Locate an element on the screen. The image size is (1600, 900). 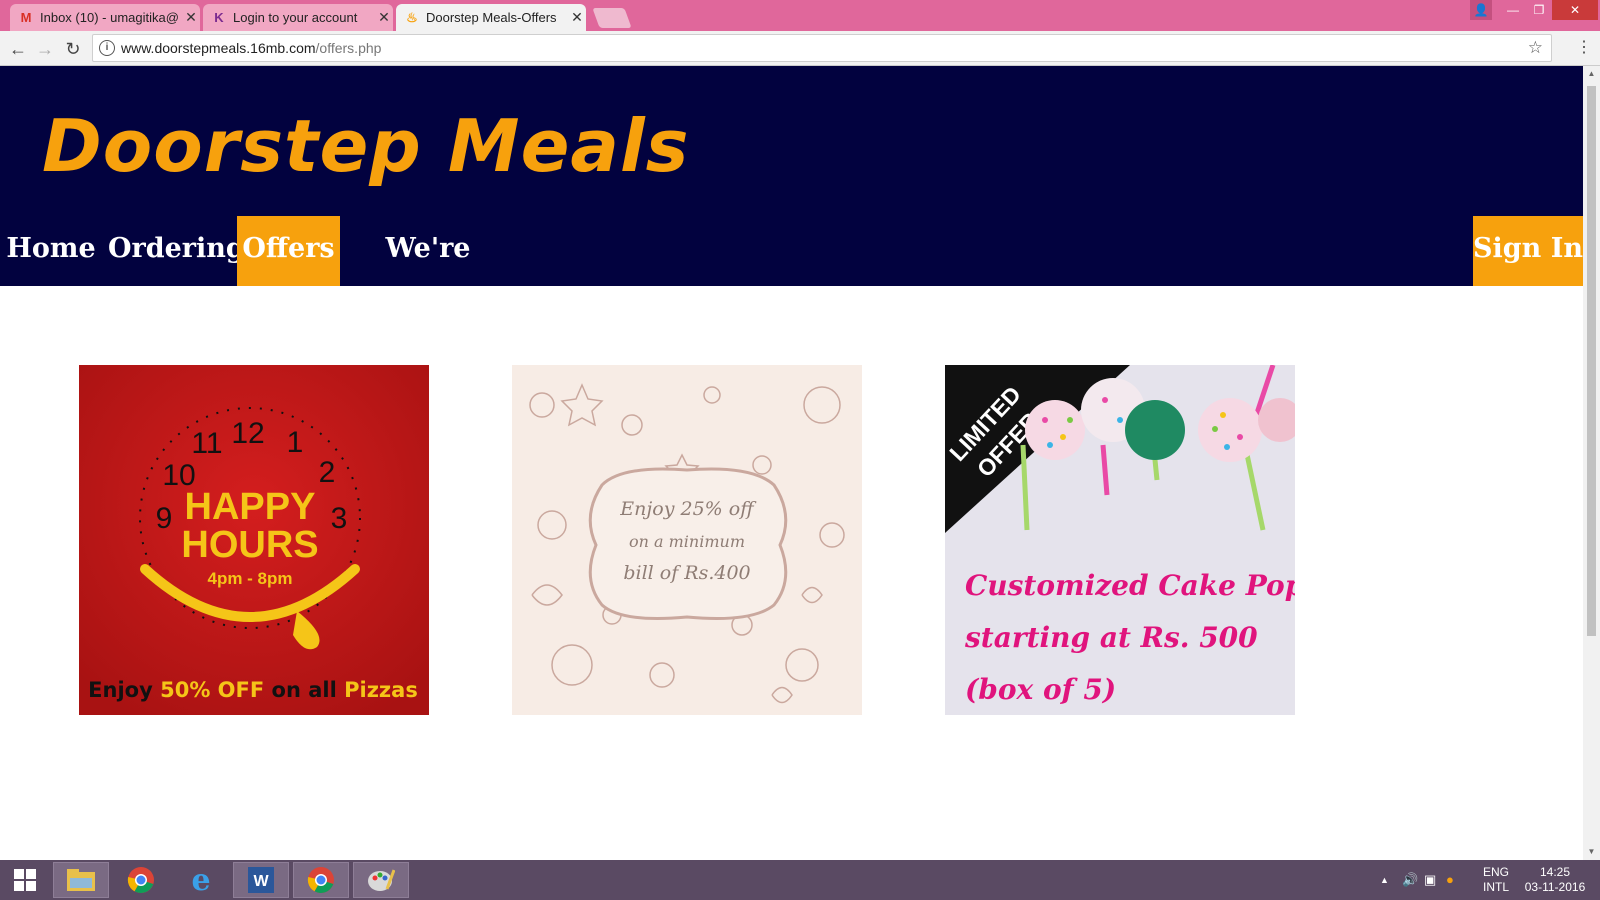
happy-title-line2: HOURS is located at coordinates (249, 545).